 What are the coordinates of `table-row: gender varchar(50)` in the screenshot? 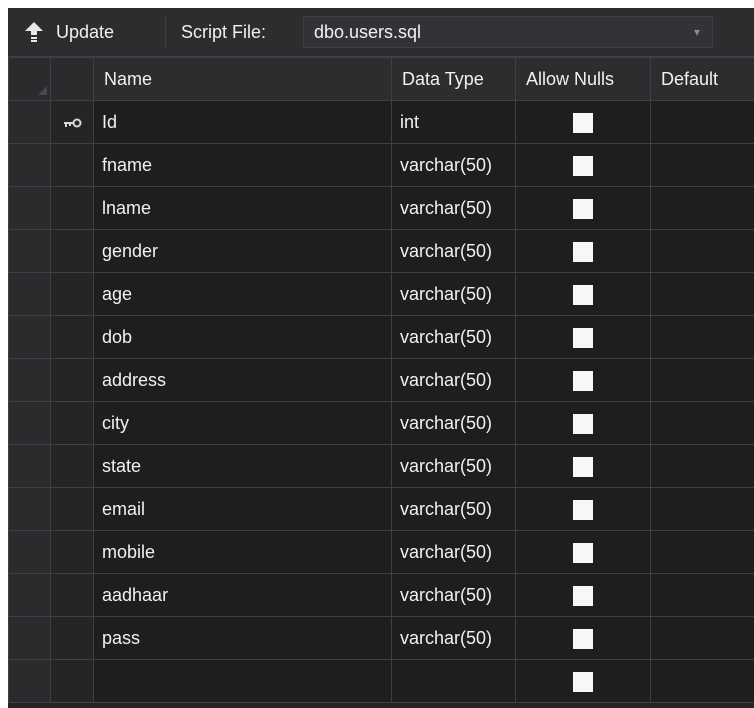 It's located at (381, 251).